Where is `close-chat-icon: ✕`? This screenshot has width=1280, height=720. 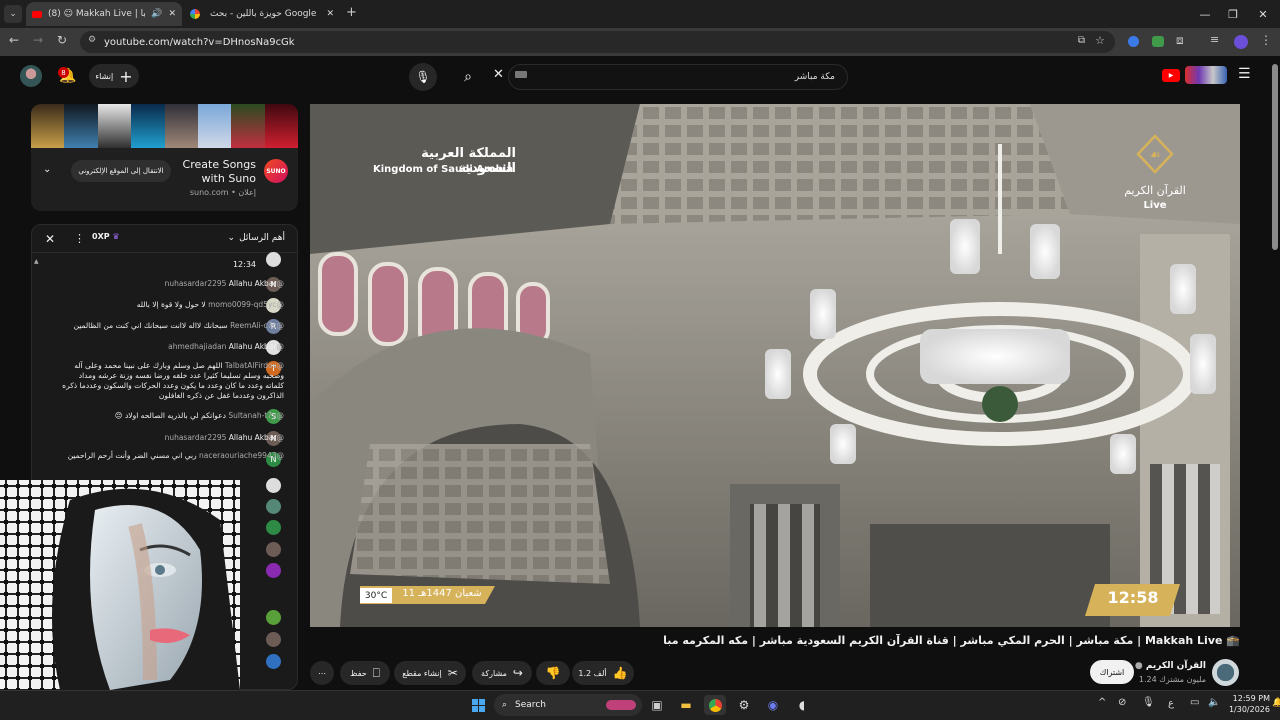 close-chat-icon: ✕ is located at coordinates (50, 239).